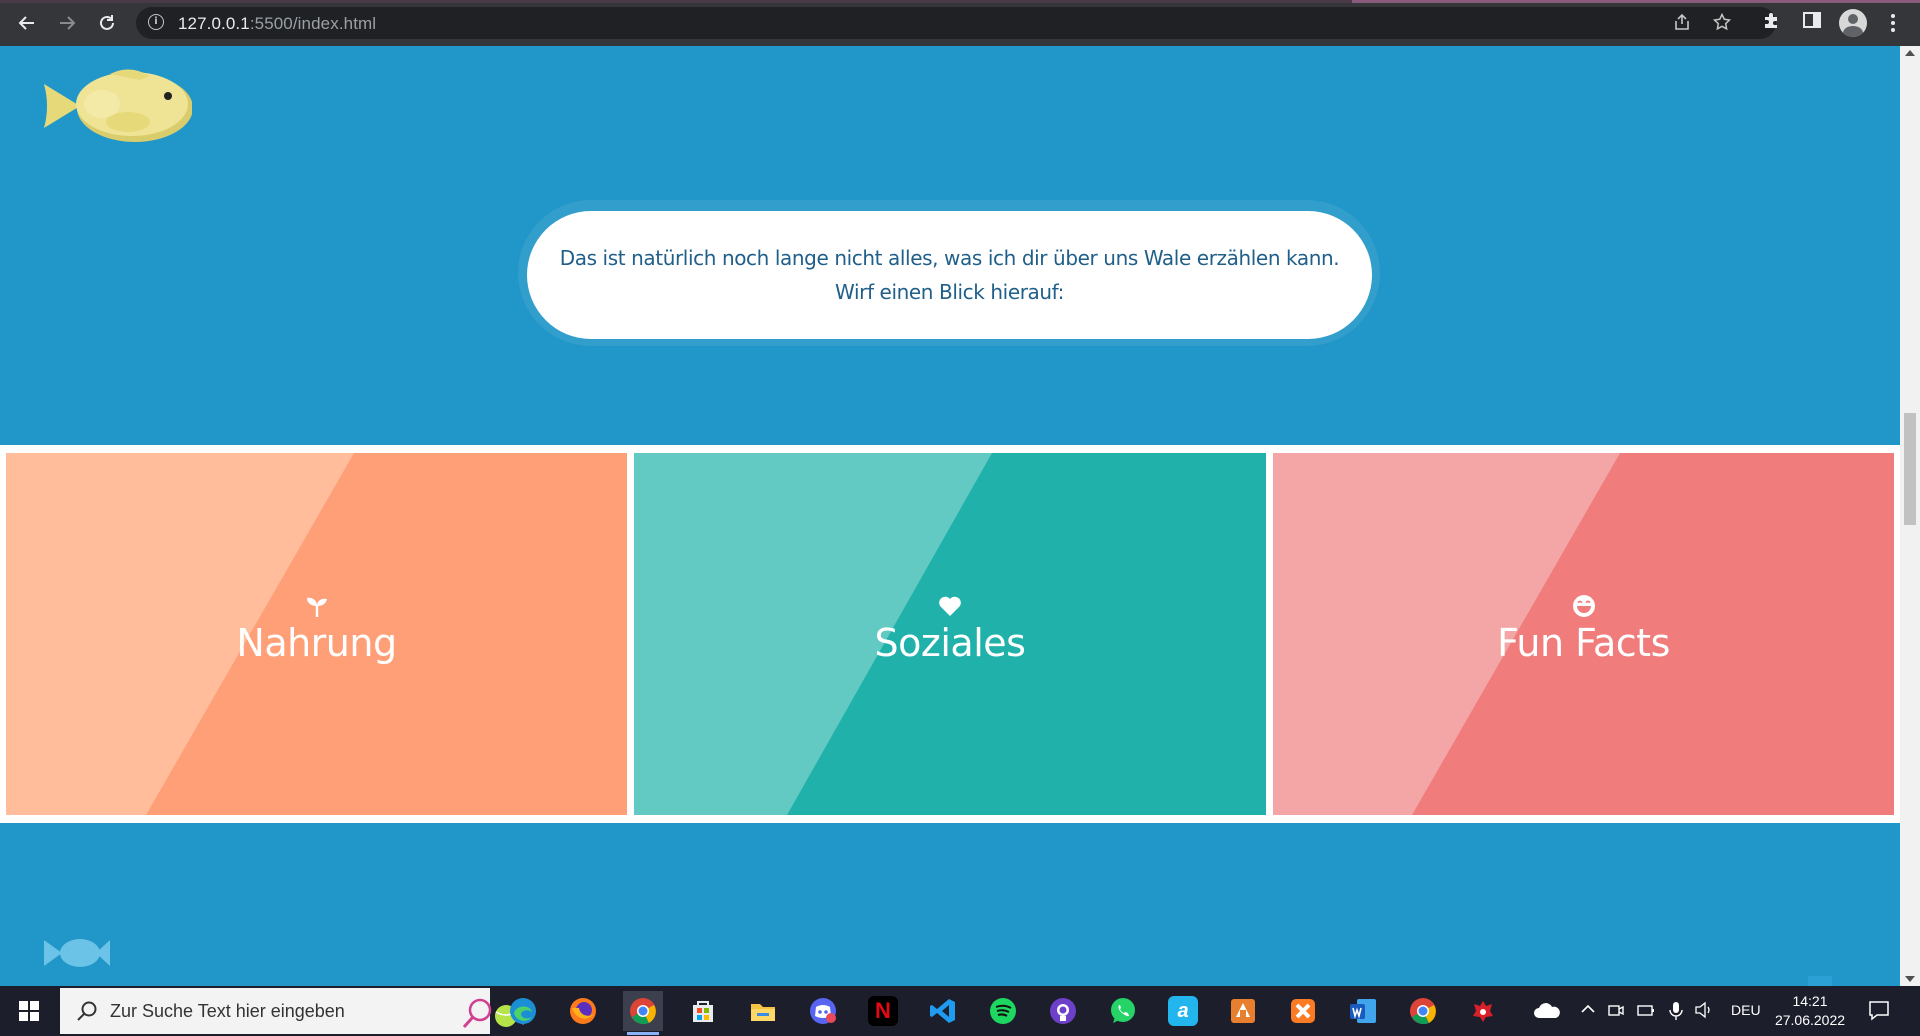  I want to click on system-clock: 14:21 27.06.2022, so click(1810, 1011).